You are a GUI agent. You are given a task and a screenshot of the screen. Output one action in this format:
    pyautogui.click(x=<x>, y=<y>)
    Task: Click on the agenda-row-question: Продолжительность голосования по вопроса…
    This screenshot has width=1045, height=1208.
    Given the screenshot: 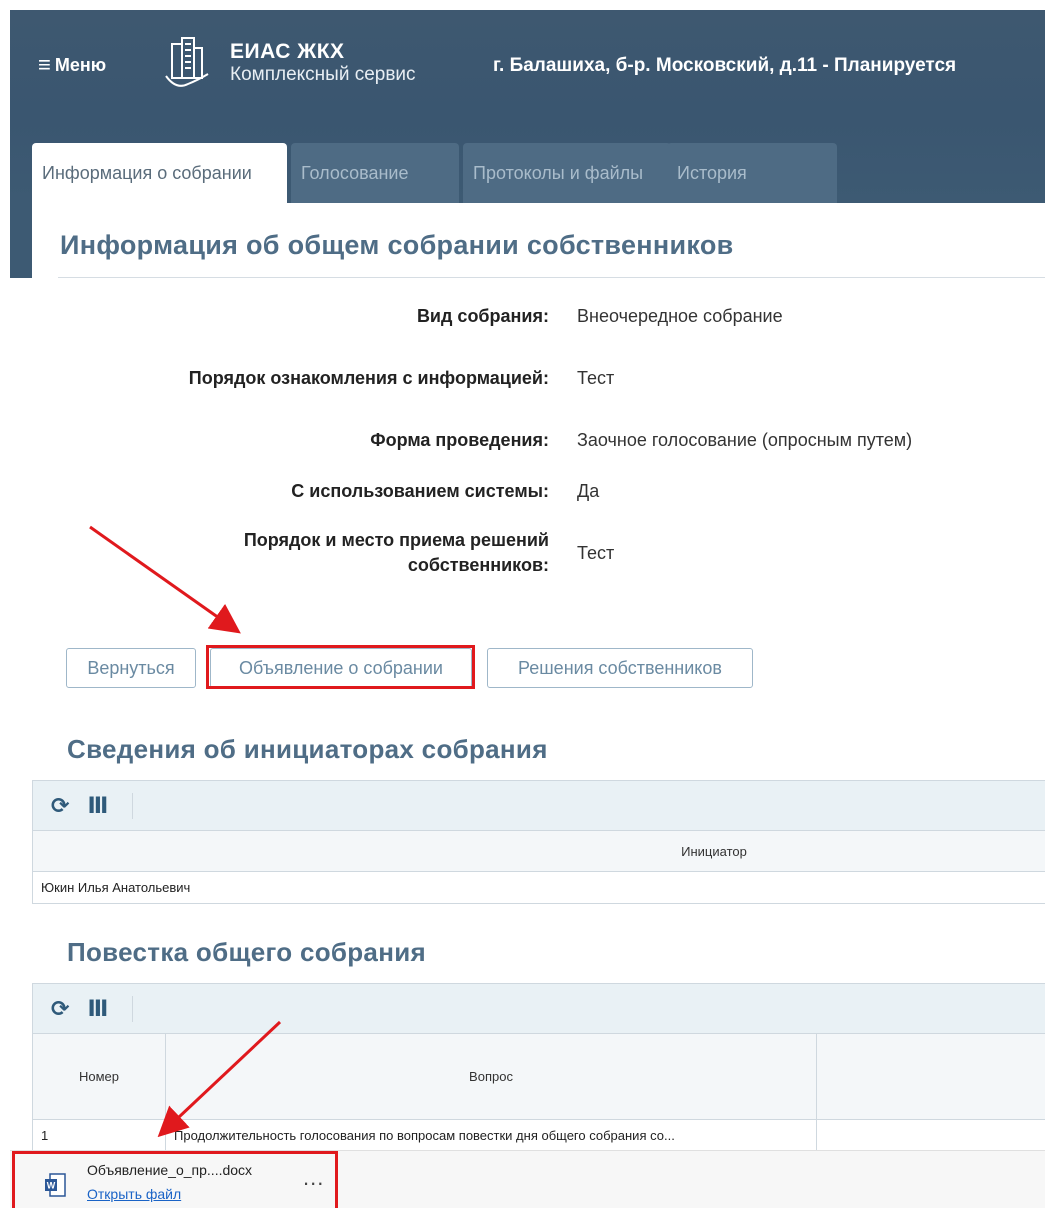 What is the action you would take?
    pyautogui.click(x=491, y=1135)
    